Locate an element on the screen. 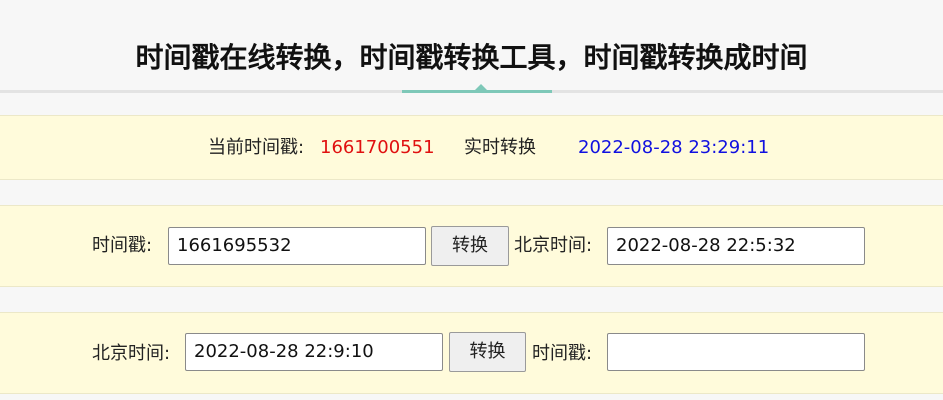 The width and height of the screenshot is (943, 400). timestamp-input: 1661695532 is located at coordinates (297, 246).